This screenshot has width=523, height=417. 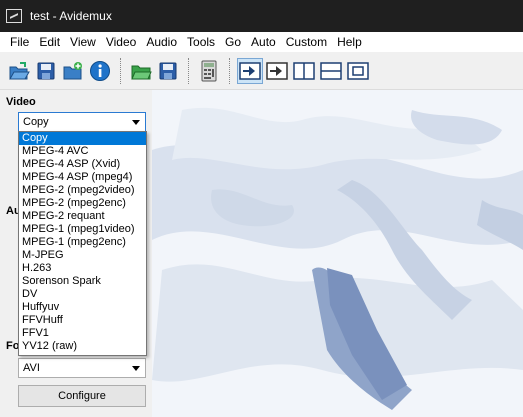 What do you see at coordinates (82, 294) in the screenshot?
I see `codec-option-dv: DV` at bounding box center [82, 294].